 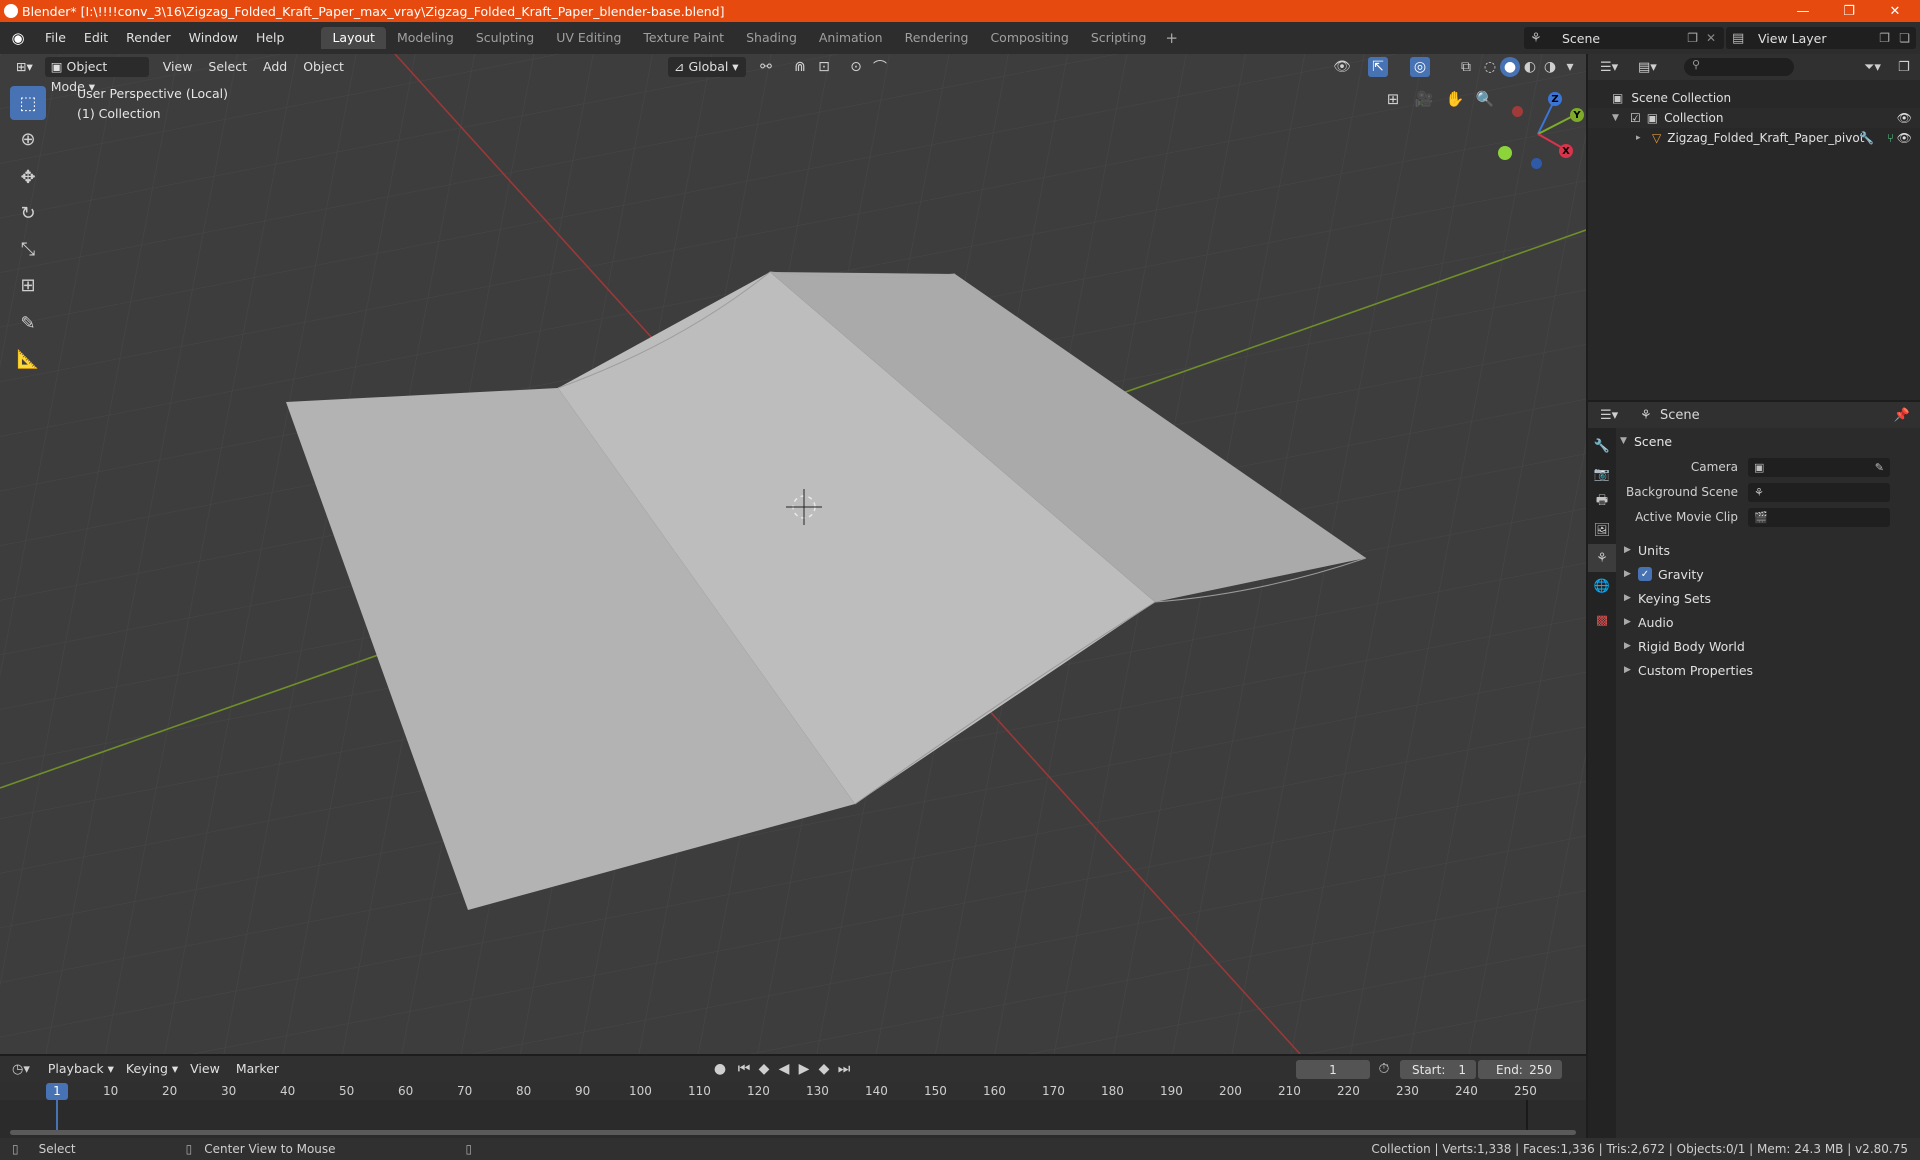 I want to click on tab-compositing: Compositing, so click(x=1029, y=38).